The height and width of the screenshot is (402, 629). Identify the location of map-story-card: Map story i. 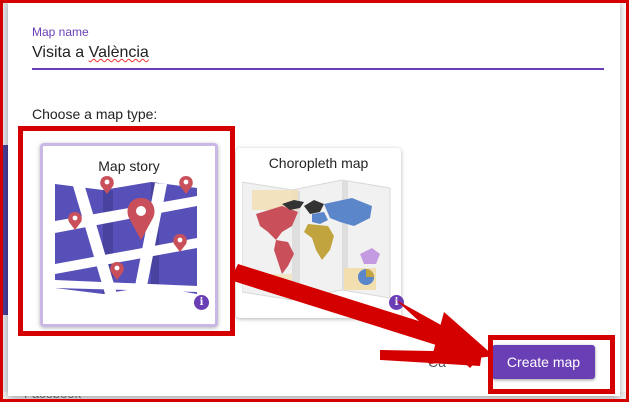
(129, 235).